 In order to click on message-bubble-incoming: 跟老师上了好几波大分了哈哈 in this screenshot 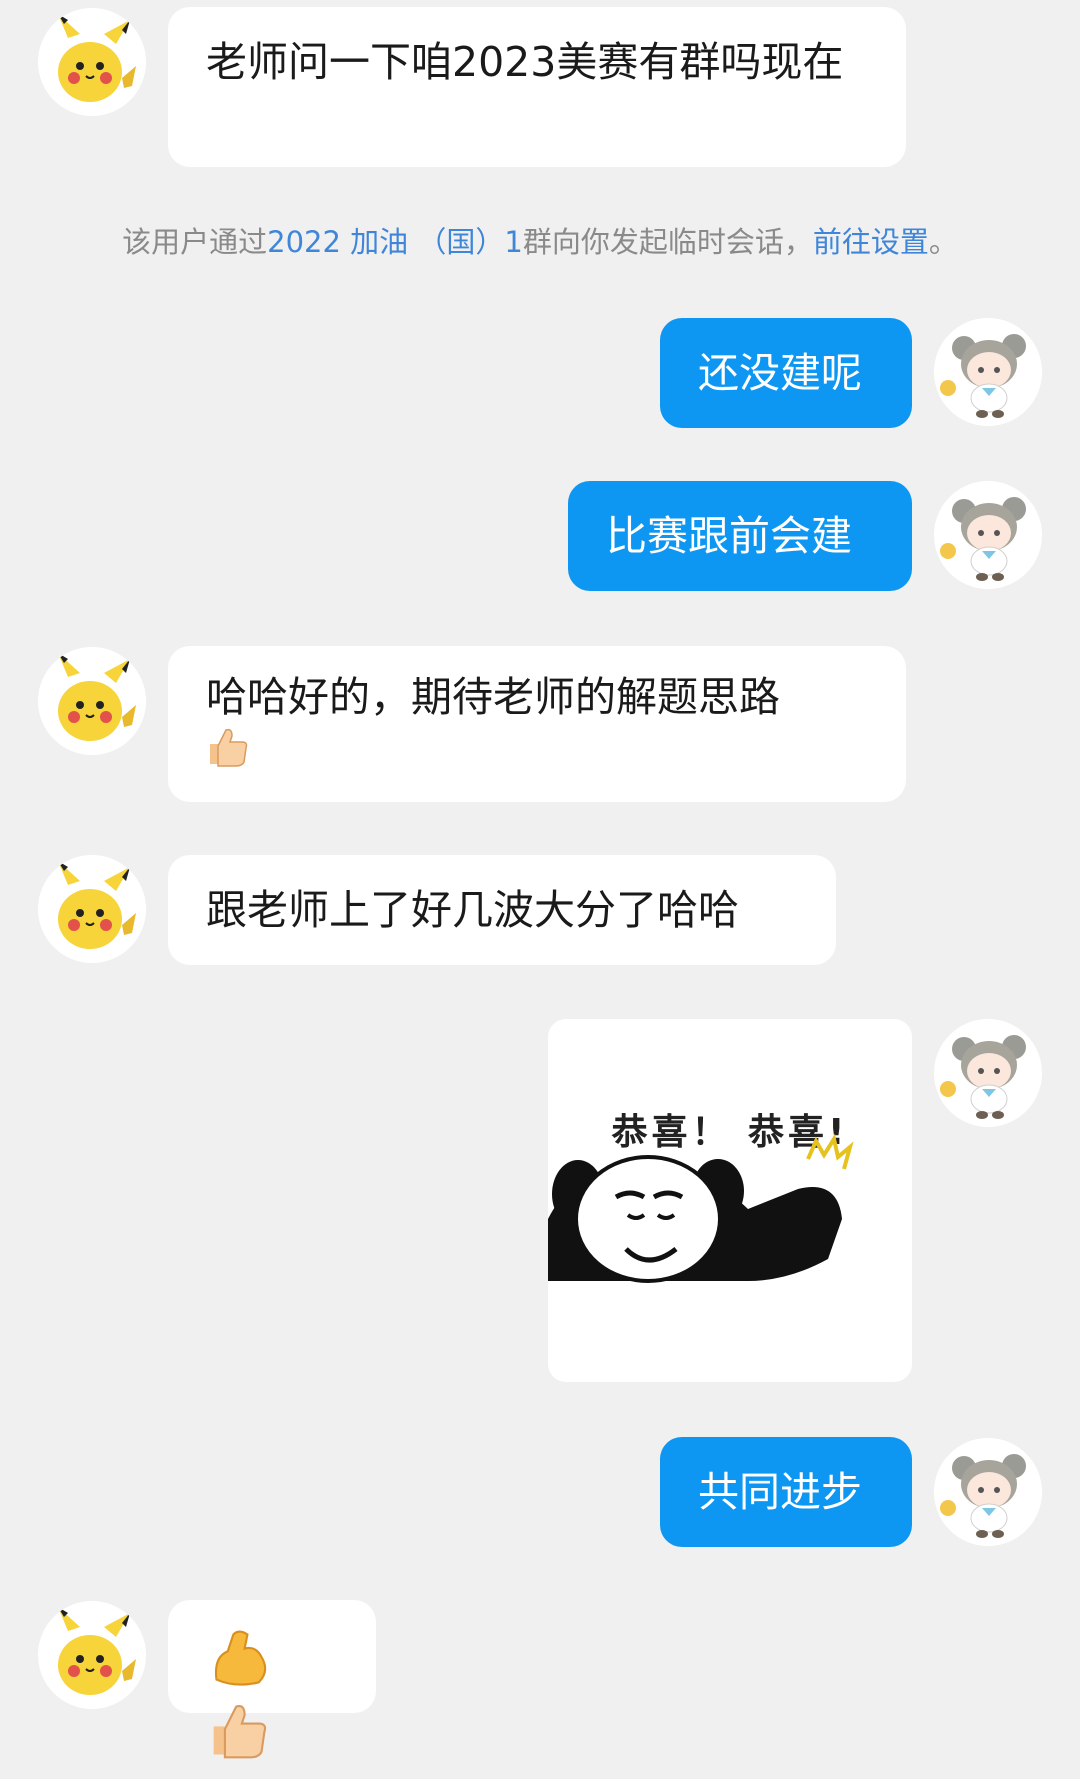, I will do `click(502, 910)`.